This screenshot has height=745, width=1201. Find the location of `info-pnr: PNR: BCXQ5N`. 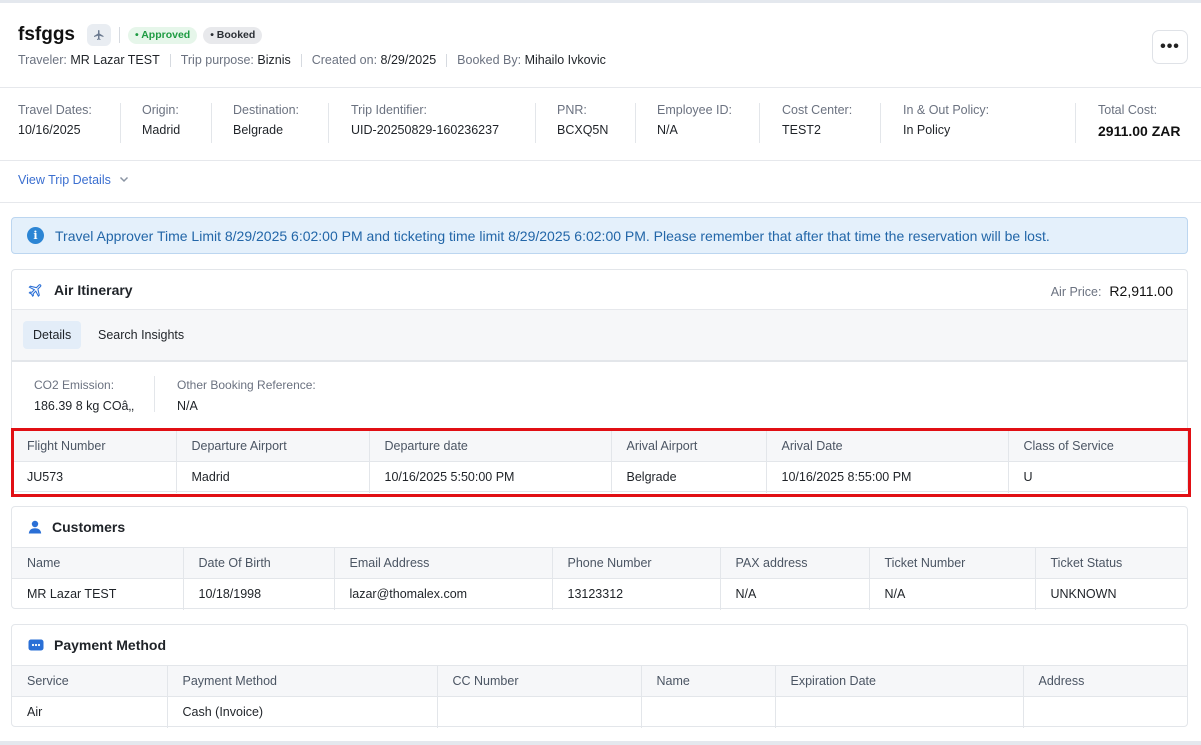

info-pnr: PNR: BCXQ5N is located at coordinates (583, 120).